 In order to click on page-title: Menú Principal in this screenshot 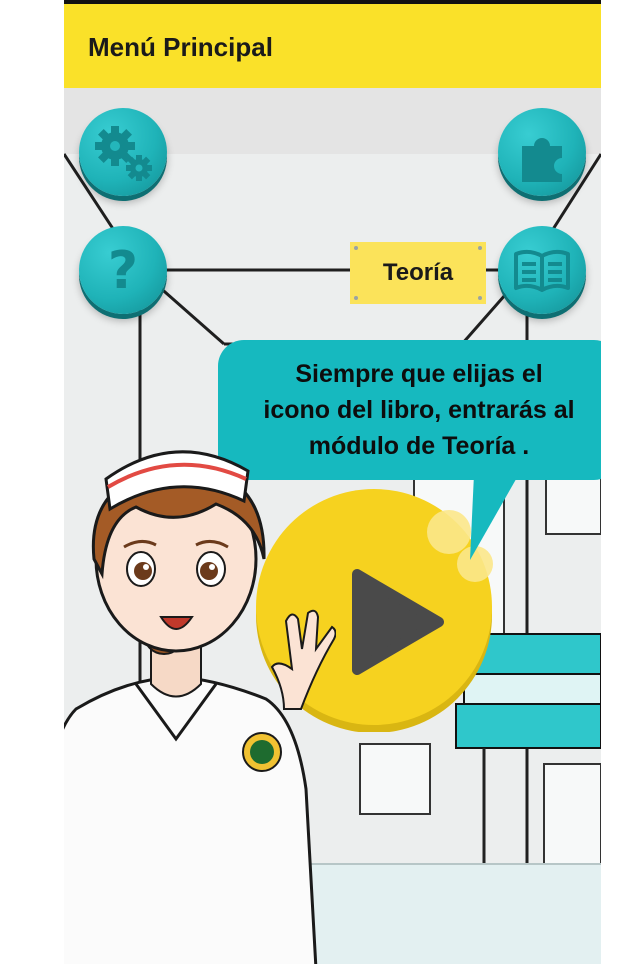, I will do `click(180, 47)`.